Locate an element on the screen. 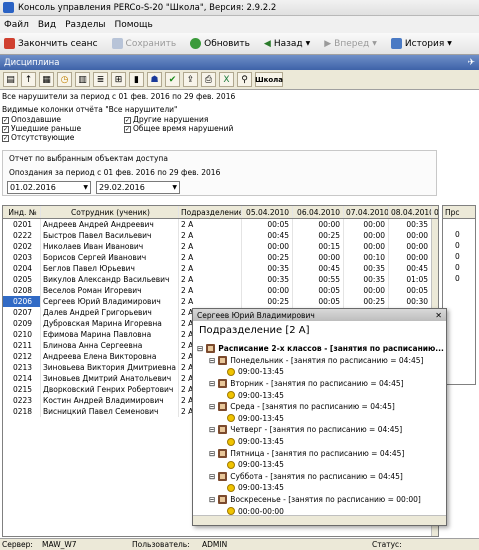 Image resolution: width=479 pixels, height=550 pixels. print-preview-icon: ▤ is located at coordinates (10, 79).